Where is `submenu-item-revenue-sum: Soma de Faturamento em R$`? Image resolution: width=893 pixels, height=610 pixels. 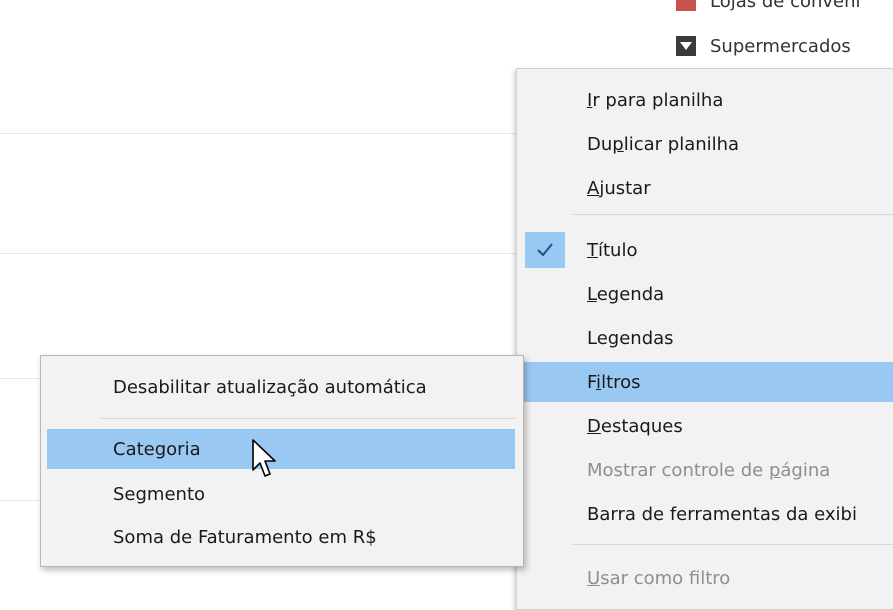 submenu-item-revenue-sum: Soma de Faturamento em R$ is located at coordinates (281, 537).